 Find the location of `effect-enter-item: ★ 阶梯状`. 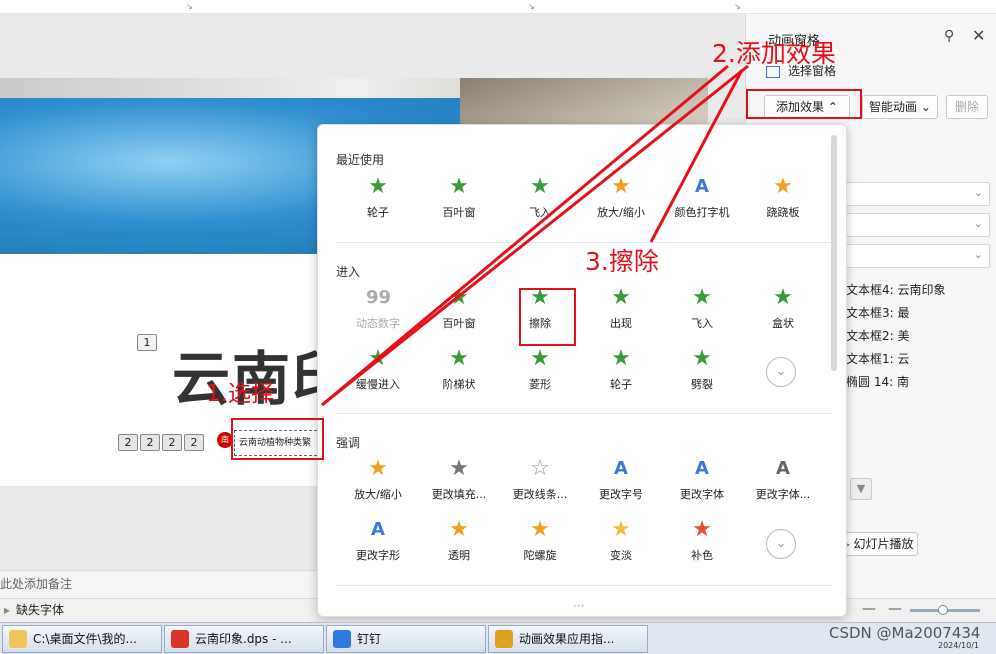

effect-enter-item: ★ 阶梯状 is located at coordinates (459, 372).